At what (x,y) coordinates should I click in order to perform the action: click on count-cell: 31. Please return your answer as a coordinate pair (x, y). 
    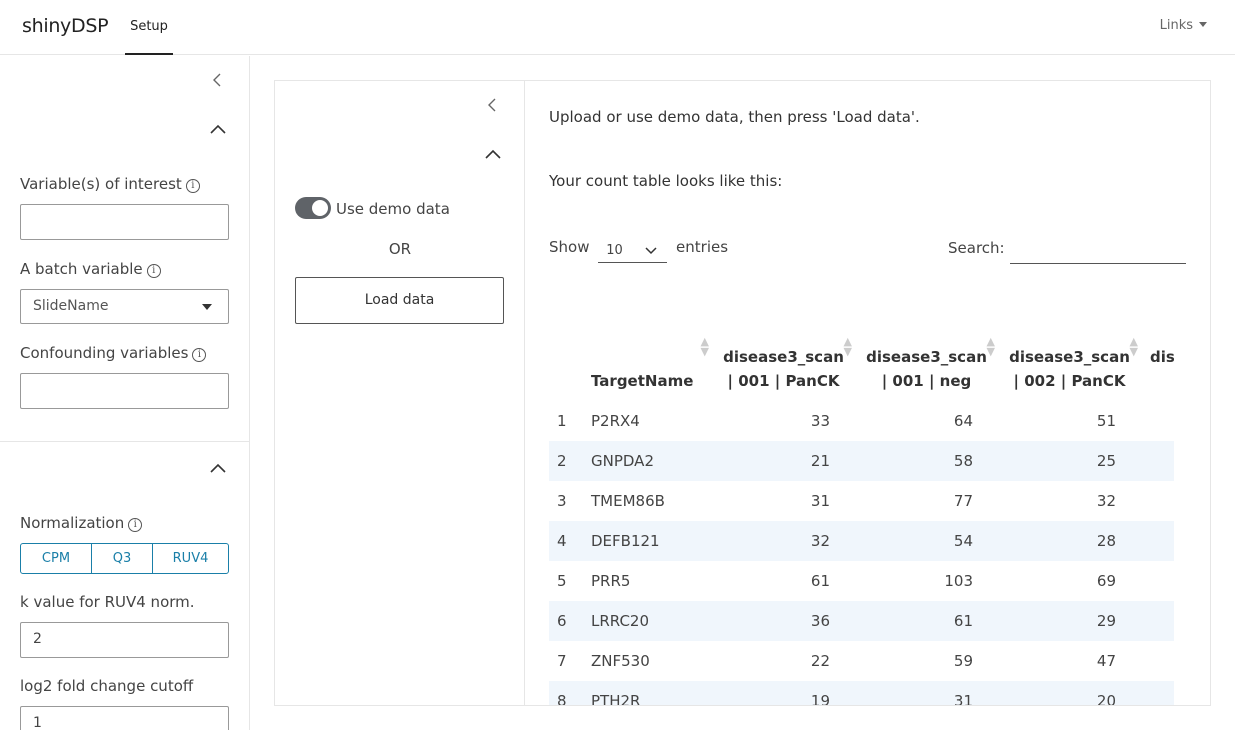
    Looking at the image, I should click on (820, 501).